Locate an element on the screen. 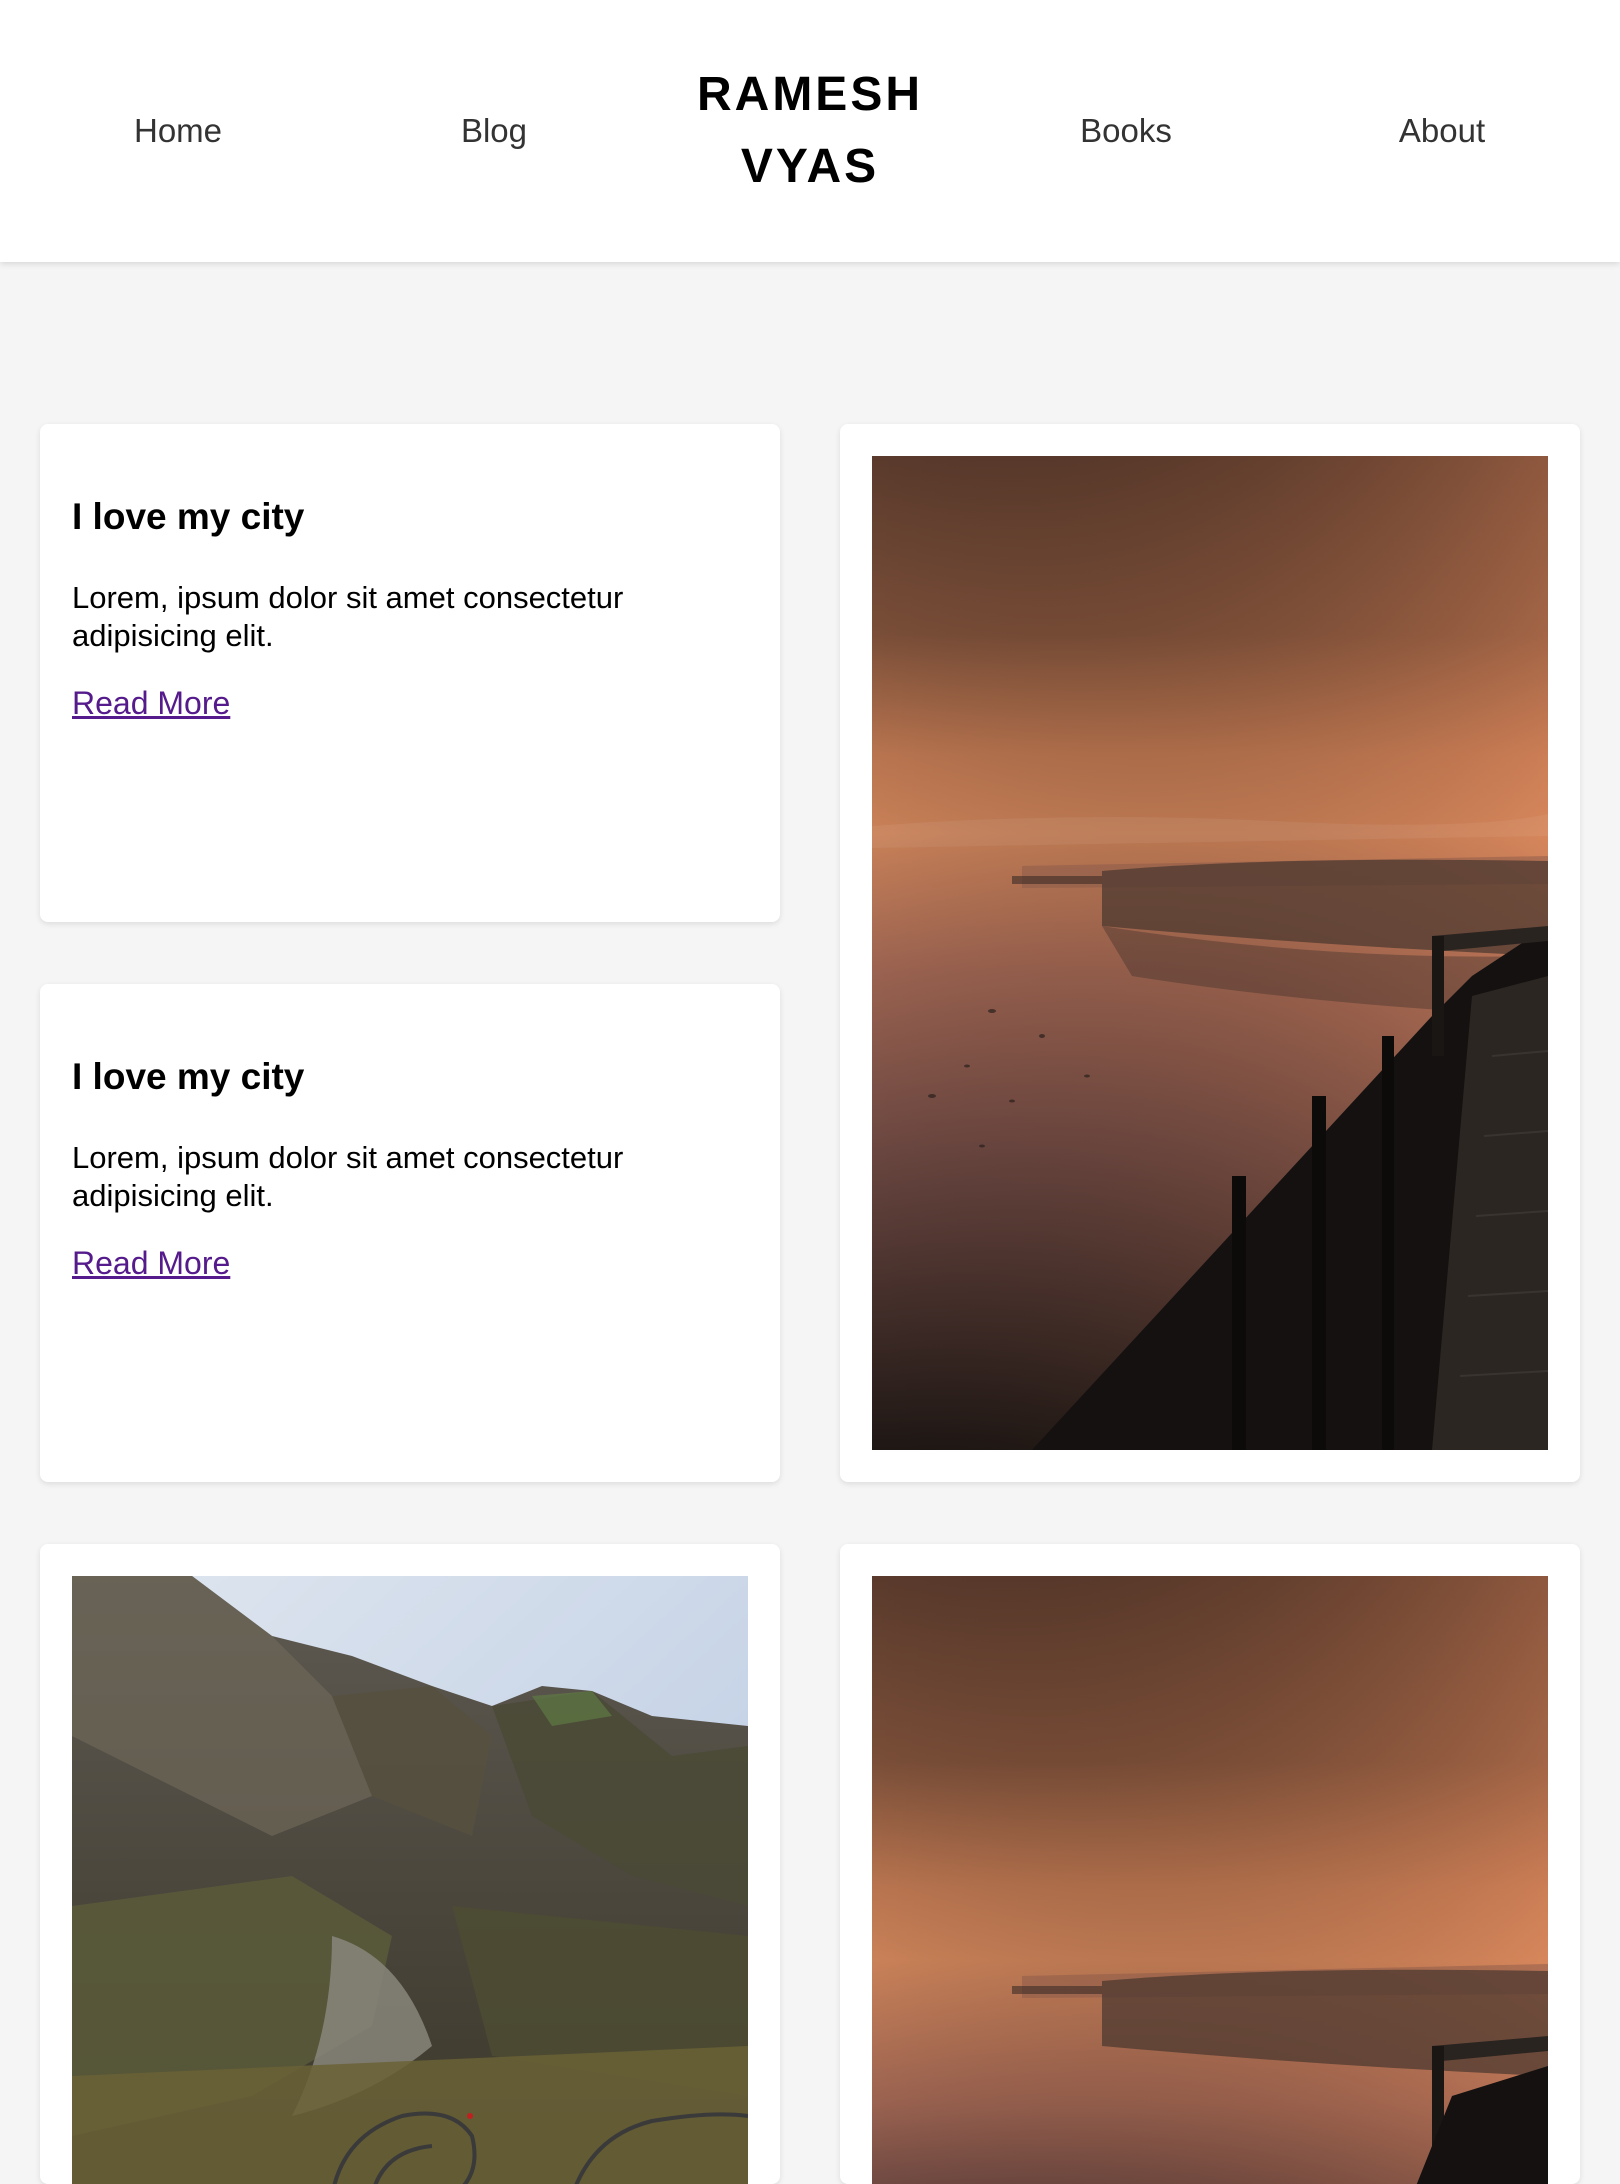 This screenshot has width=1620, height=2184. lake-pier-photo is located at coordinates (1210, 1880).